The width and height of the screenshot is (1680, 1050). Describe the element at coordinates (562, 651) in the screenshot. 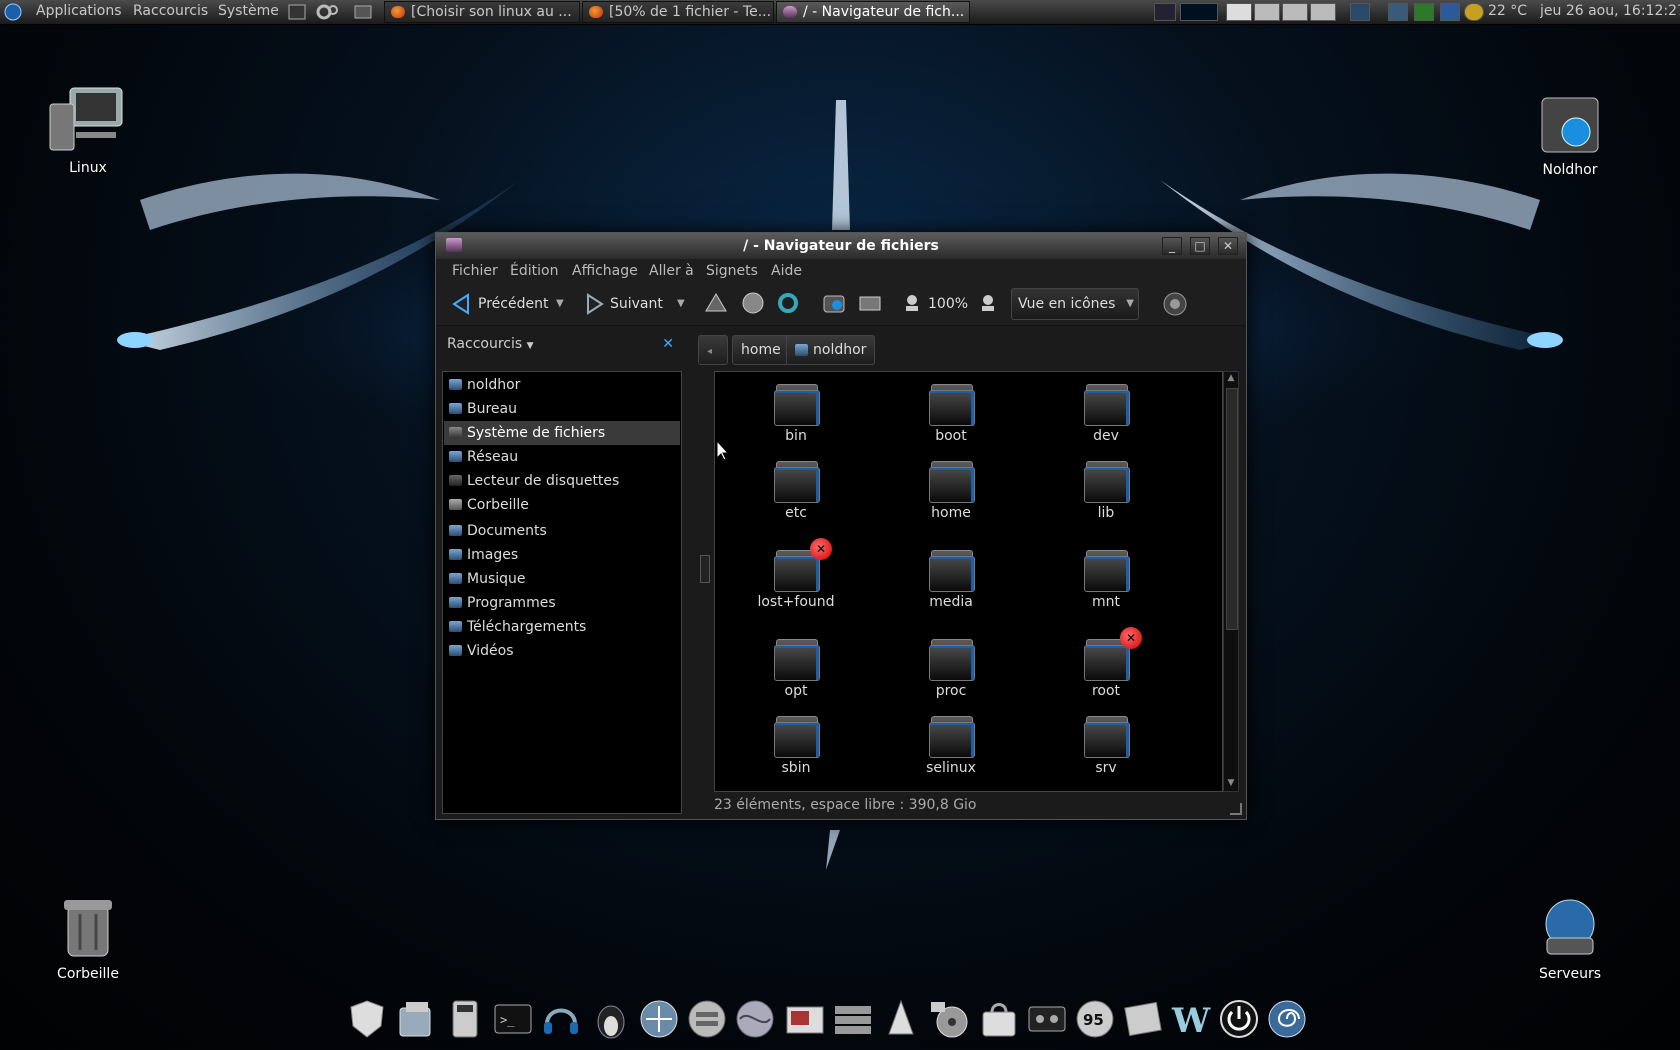

I see `sidebar-item-videos: Vidéos` at that location.